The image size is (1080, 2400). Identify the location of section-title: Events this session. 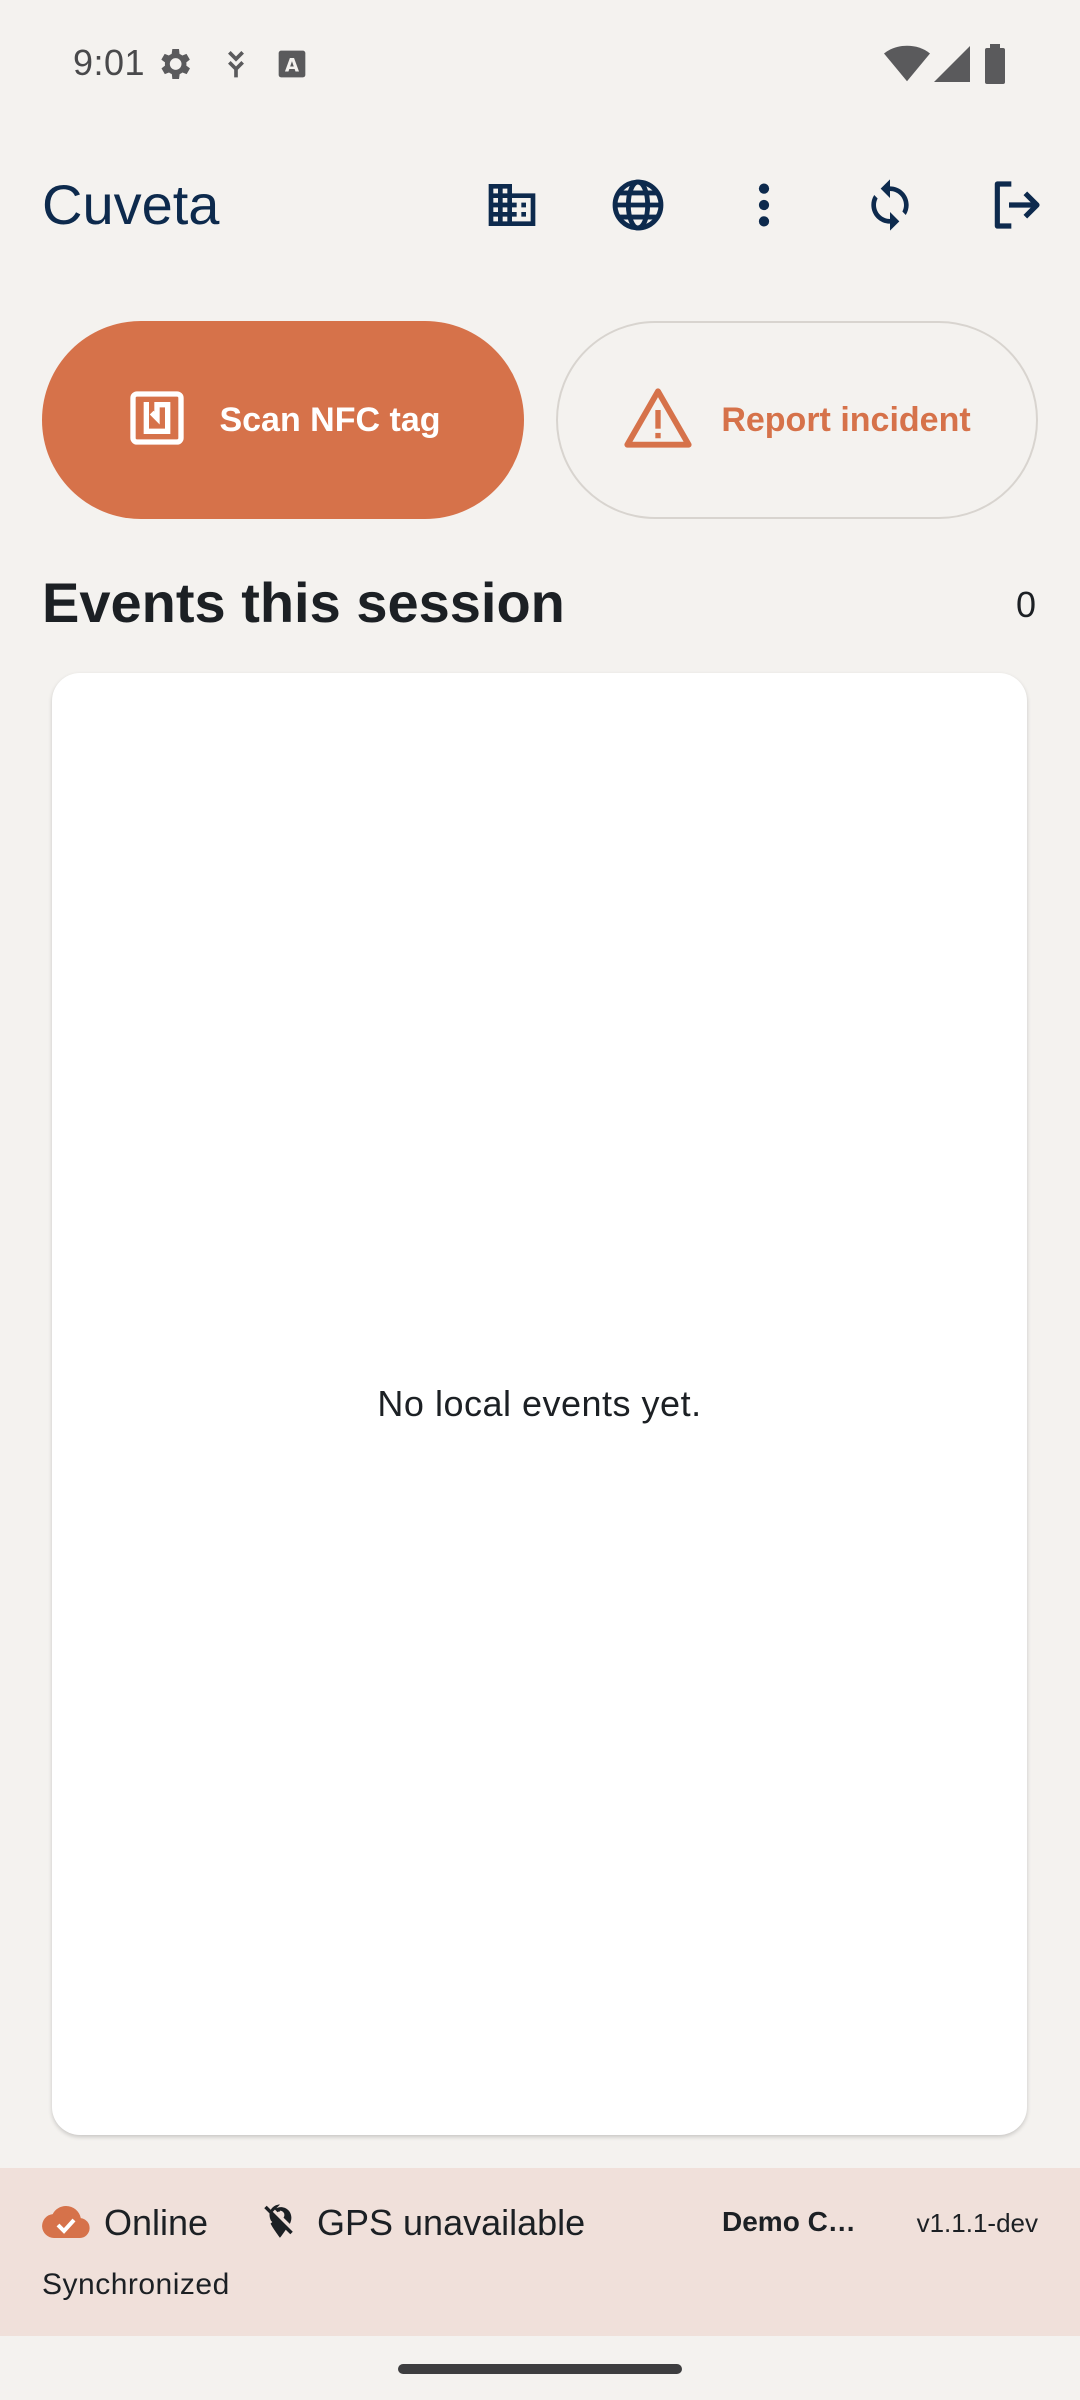
(303, 602).